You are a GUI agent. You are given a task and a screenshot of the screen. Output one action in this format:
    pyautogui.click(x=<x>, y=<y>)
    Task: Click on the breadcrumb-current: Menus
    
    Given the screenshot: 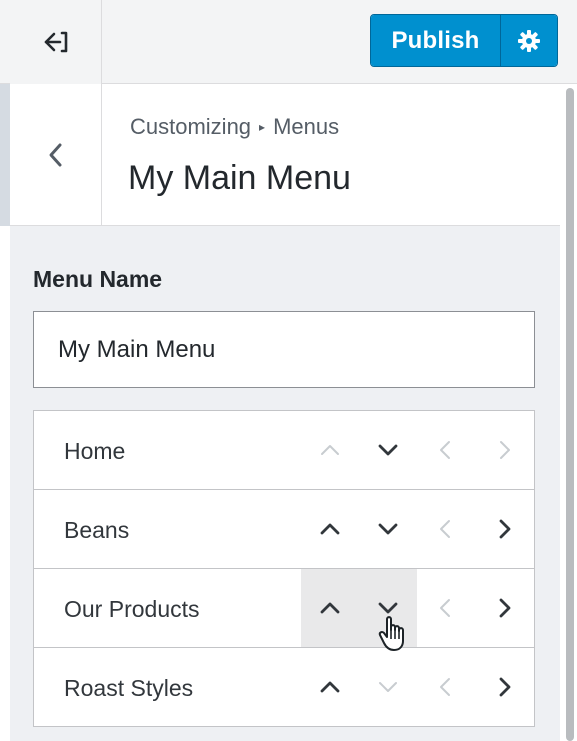 What is the action you would take?
    pyautogui.click(x=306, y=126)
    